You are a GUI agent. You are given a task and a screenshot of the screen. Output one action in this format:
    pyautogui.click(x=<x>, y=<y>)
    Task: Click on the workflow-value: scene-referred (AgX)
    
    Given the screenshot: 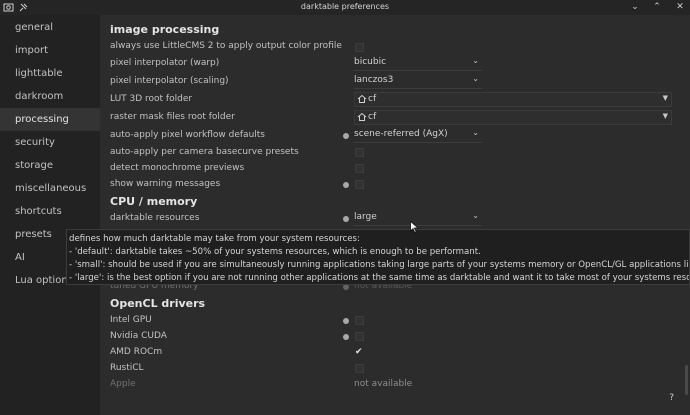 What is the action you would take?
    pyautogui.click(x=401, y=134)
    